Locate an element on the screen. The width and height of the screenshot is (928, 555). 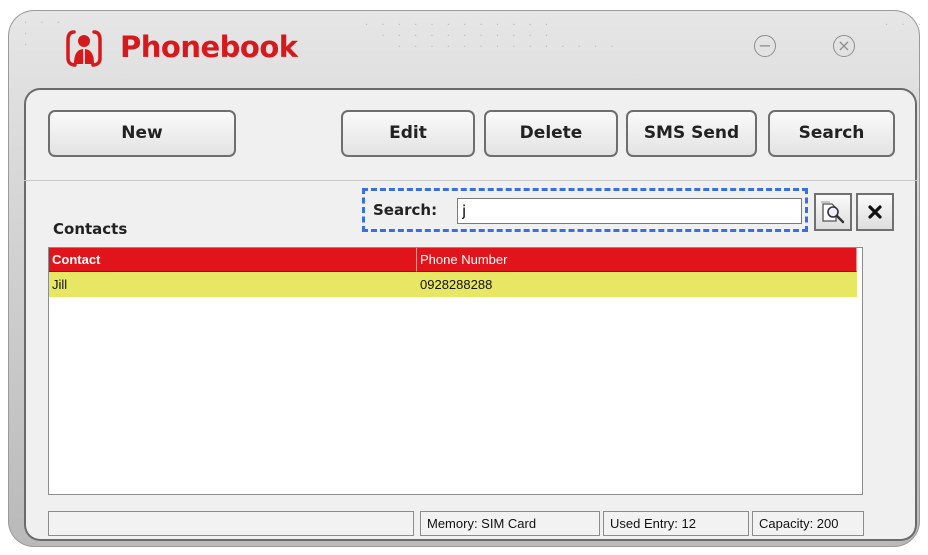
search-input is located at coordinates (629, 211).